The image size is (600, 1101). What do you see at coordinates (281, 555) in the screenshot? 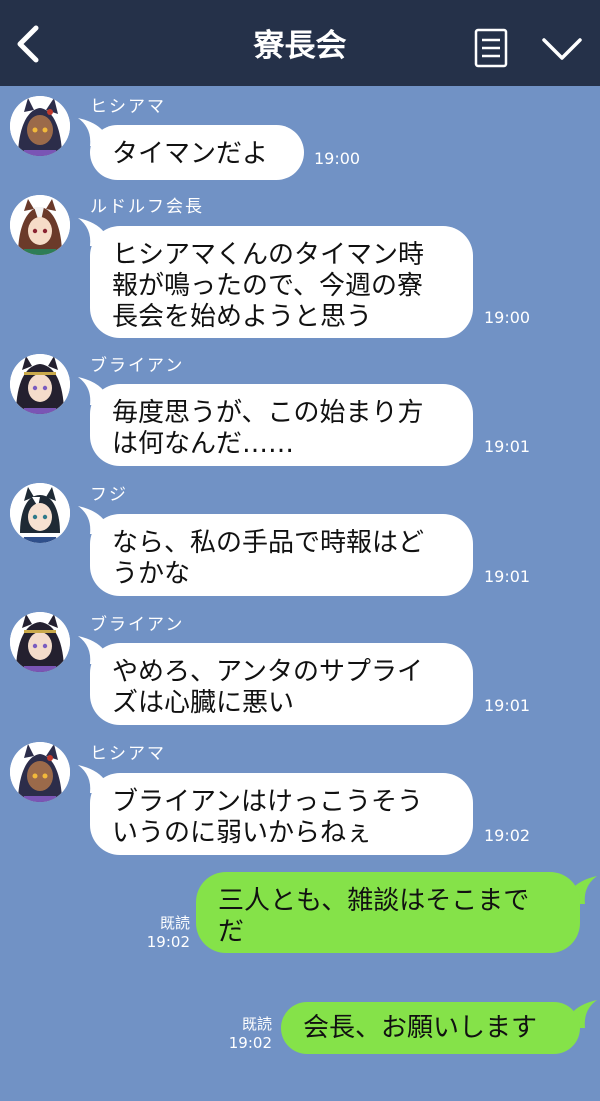
I see `message-bubble: なら、私の手品で時報はど うかな` at bounding box center [281, 555].